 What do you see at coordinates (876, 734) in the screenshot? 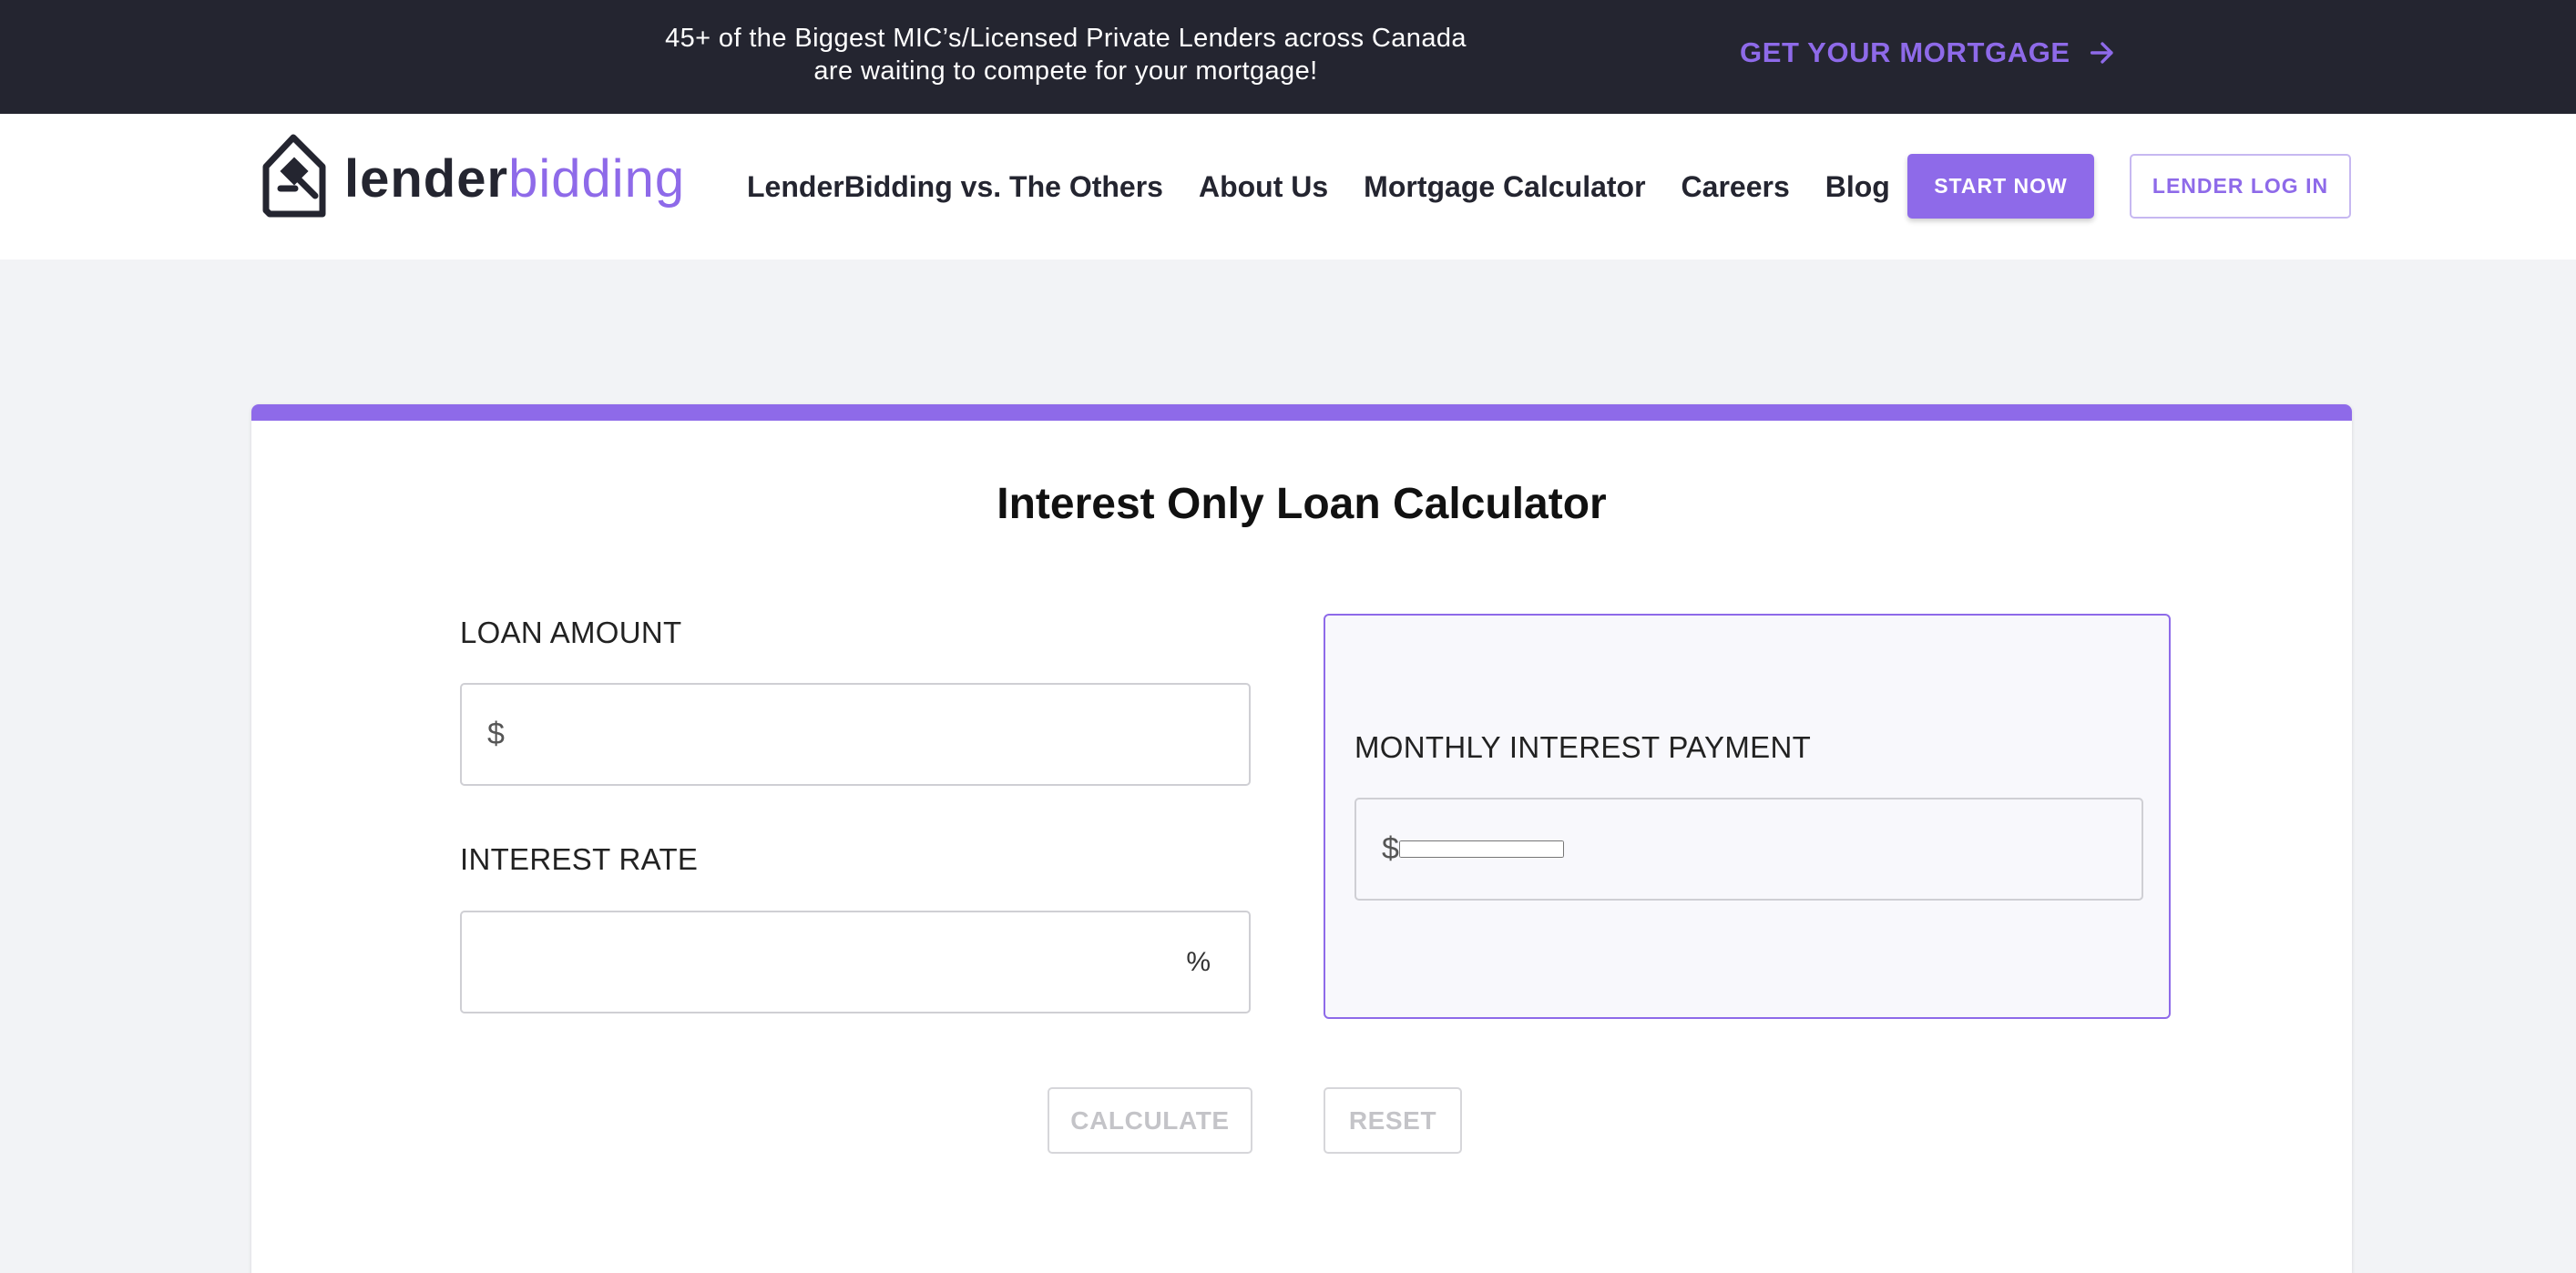
I see `loan-amount-input` at bounding box center [876, 734].